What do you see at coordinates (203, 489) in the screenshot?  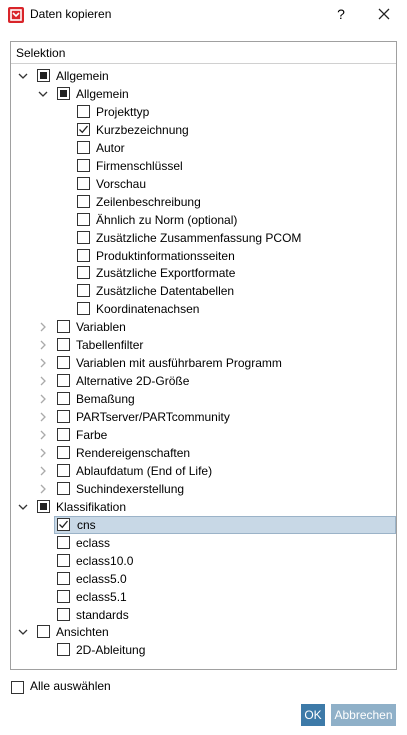 I see `tree-row: Suchindexerstellung` at bounding box center [203, 489].